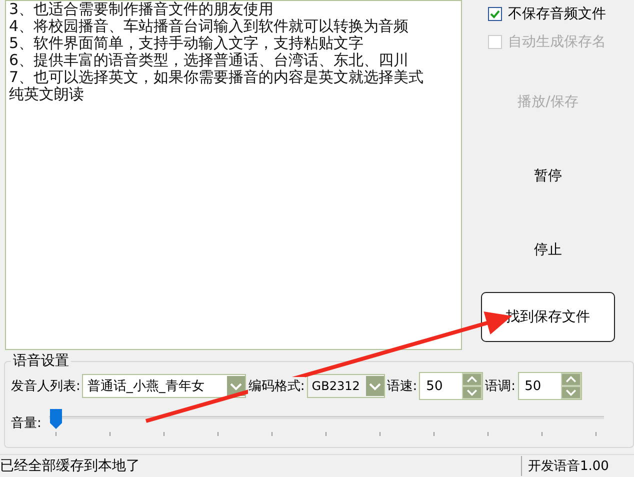 This screenshot has height=477, width=634. Describe the element at coordinates (70, 466) in the screenshot. I see `status-message: 已经全部缓存到本地了` at that location.